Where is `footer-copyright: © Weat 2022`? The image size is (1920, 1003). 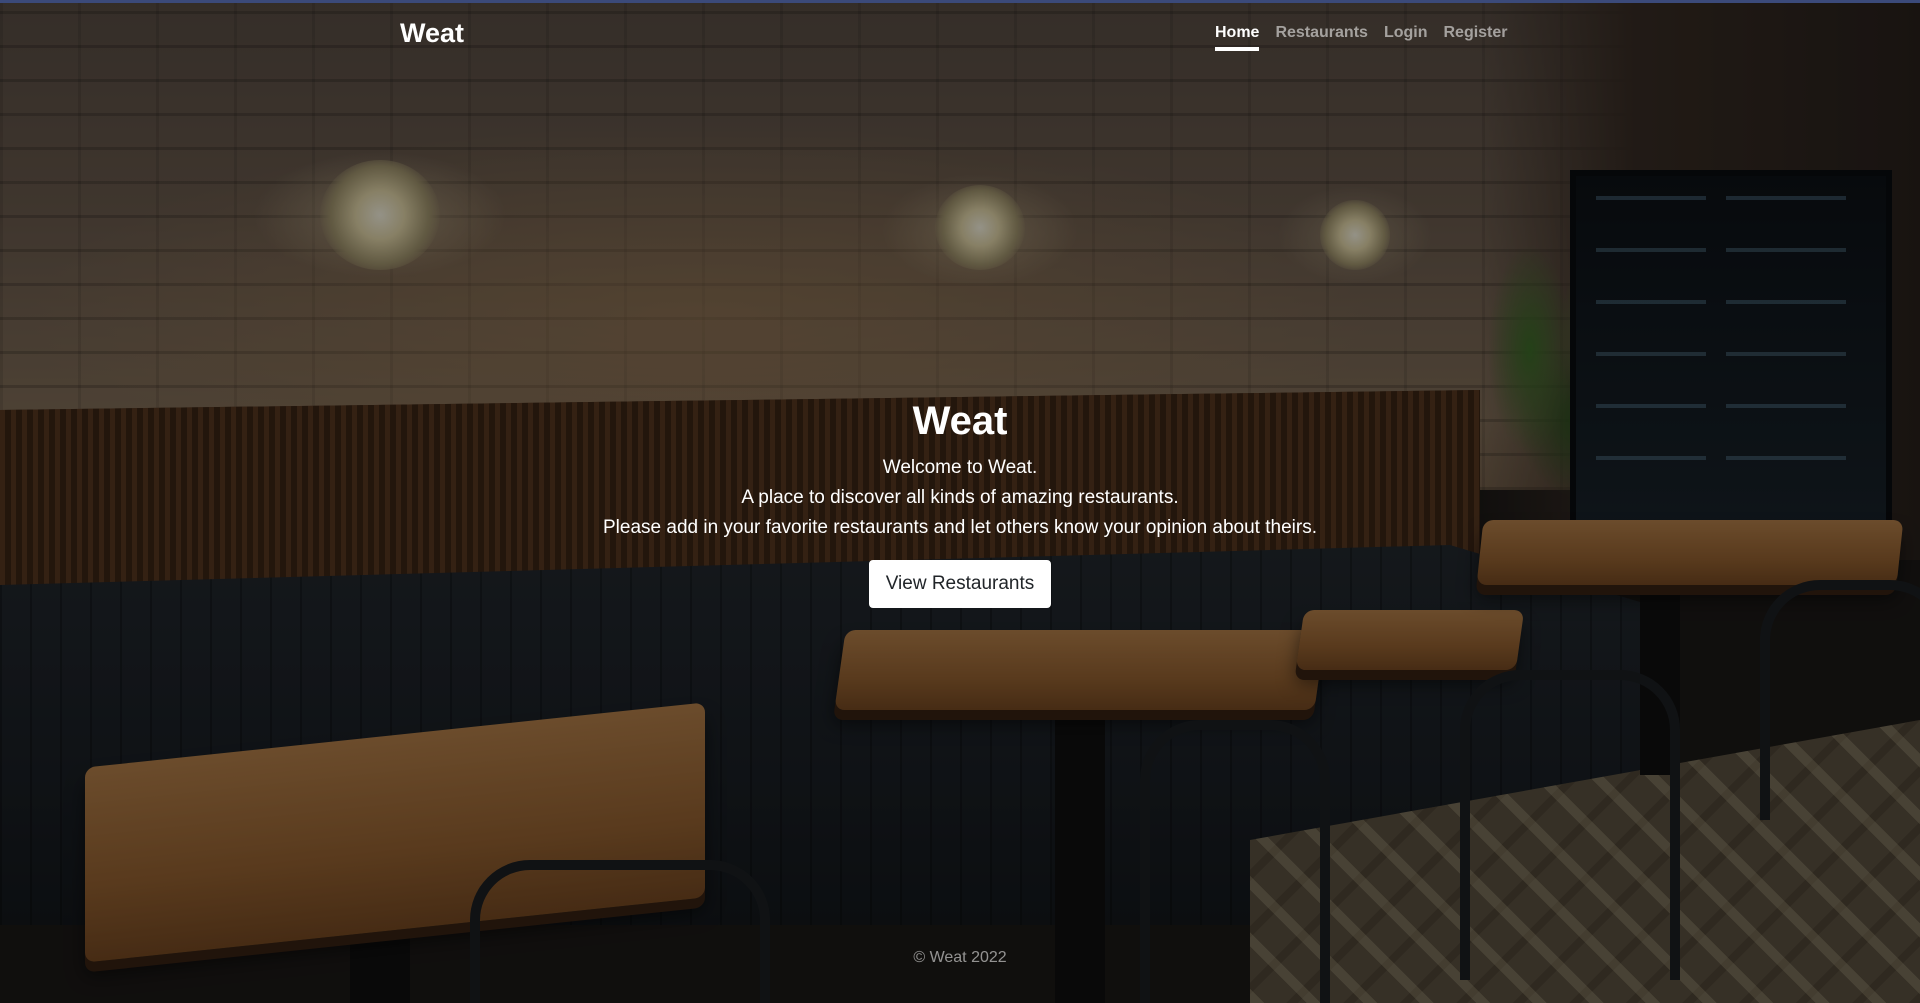 footer-copyright: © Weat 2022 is located at coordinates (960, 957).